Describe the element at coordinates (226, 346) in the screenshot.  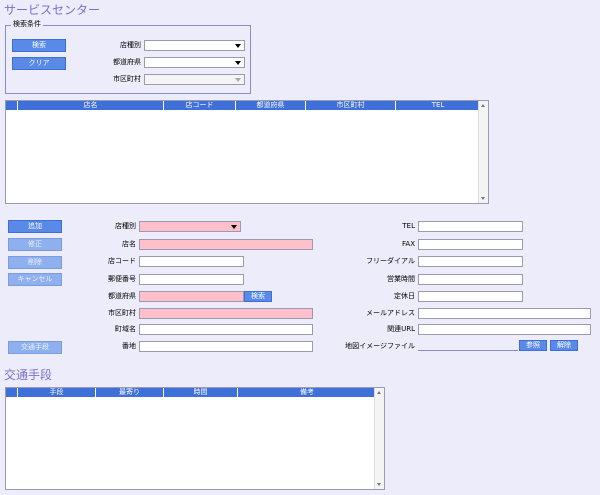
I see `address-input` at that location.